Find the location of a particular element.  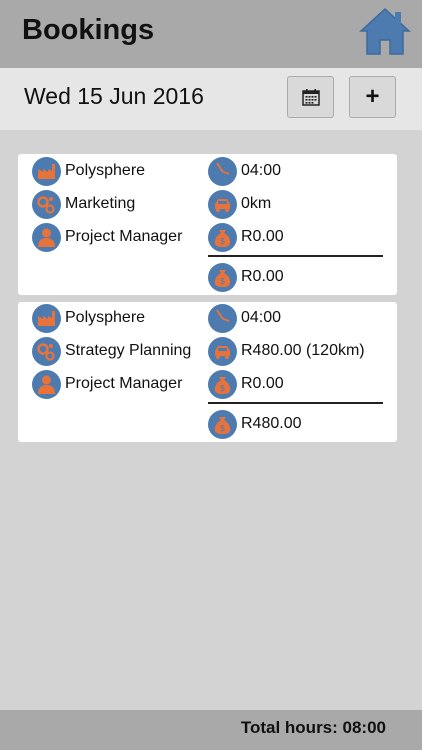

home-button is located at coordinates (385, 32).